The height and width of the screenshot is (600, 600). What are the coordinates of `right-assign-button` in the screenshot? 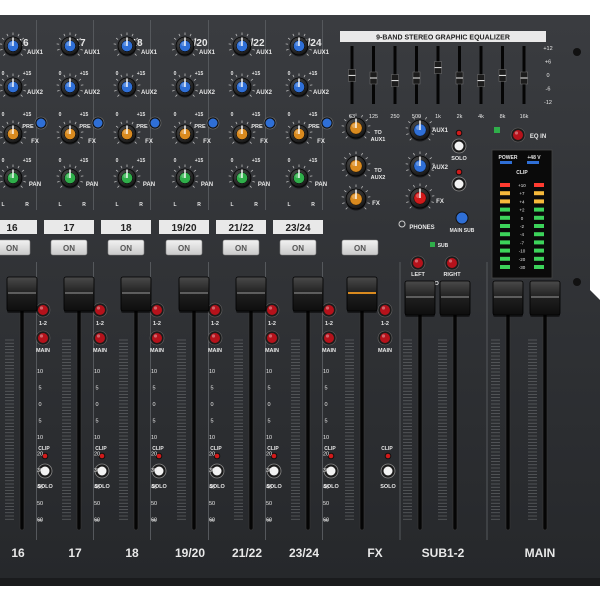 It's located at (452, 263).